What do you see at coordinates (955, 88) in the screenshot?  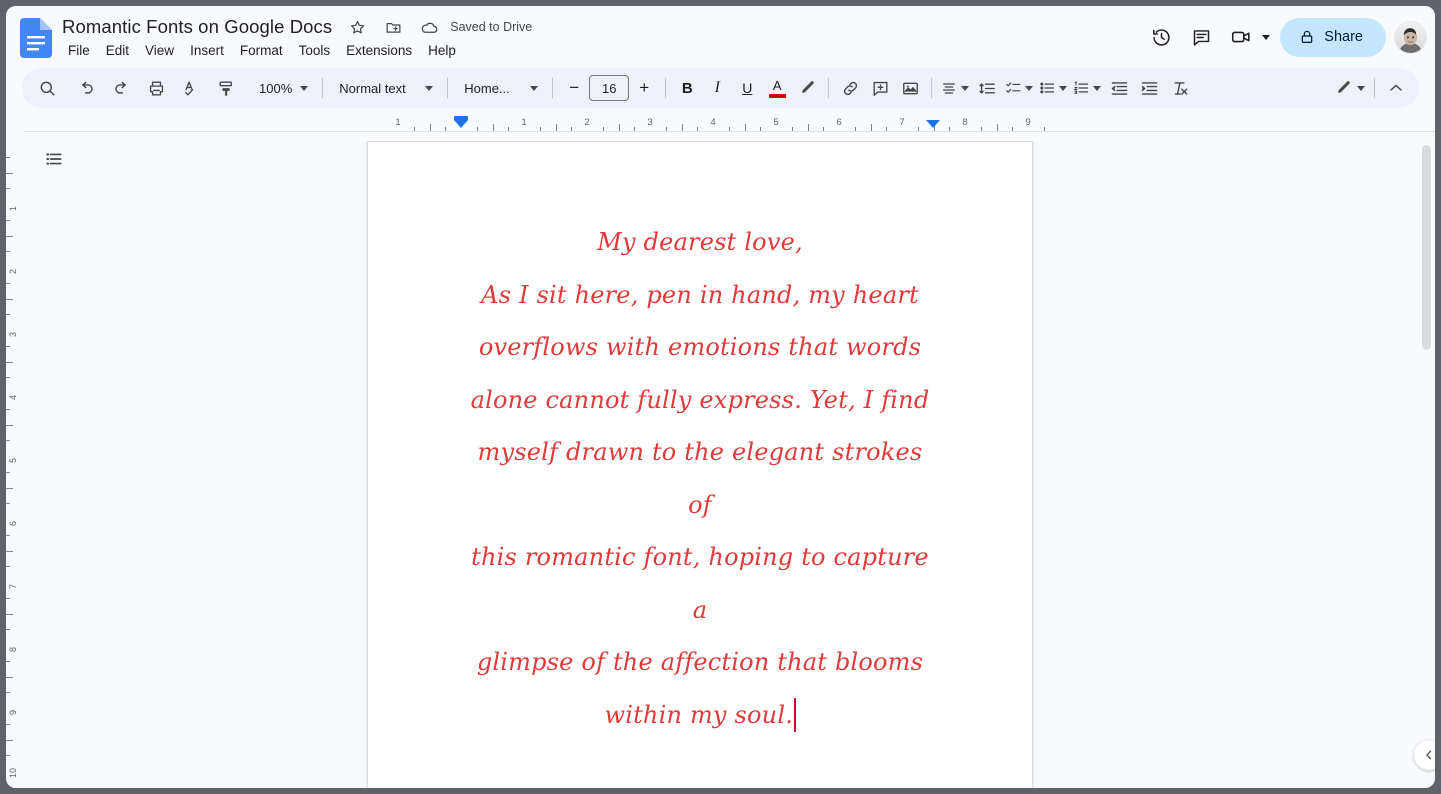 I see `align-center-icon` at bounding box center [955, 88].